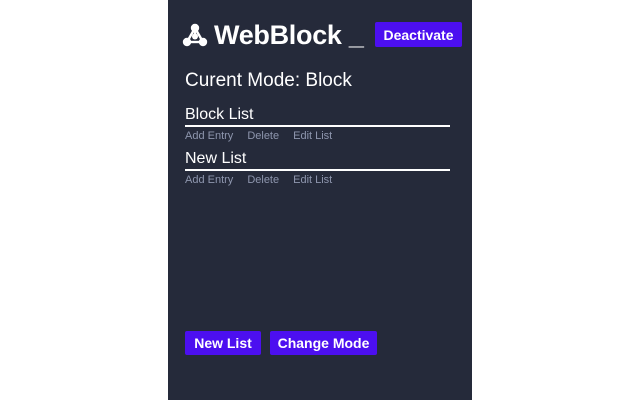  I want to click on deactivate-button: Deactivate, so click(418, 34).